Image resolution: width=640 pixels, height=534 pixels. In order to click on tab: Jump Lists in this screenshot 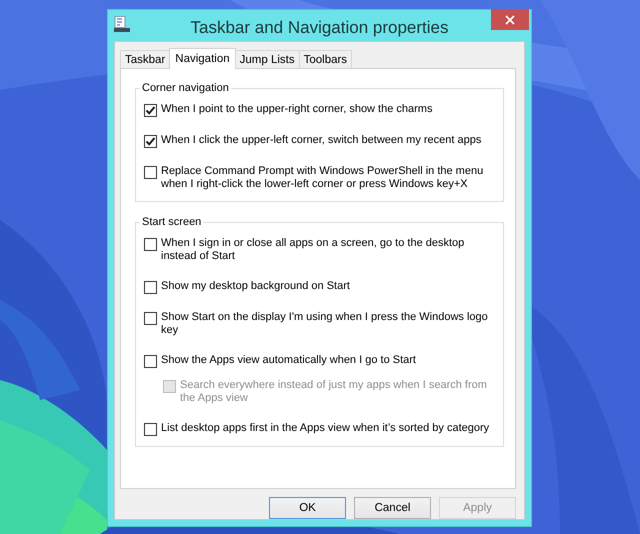, I will do `click(267, 59)`.